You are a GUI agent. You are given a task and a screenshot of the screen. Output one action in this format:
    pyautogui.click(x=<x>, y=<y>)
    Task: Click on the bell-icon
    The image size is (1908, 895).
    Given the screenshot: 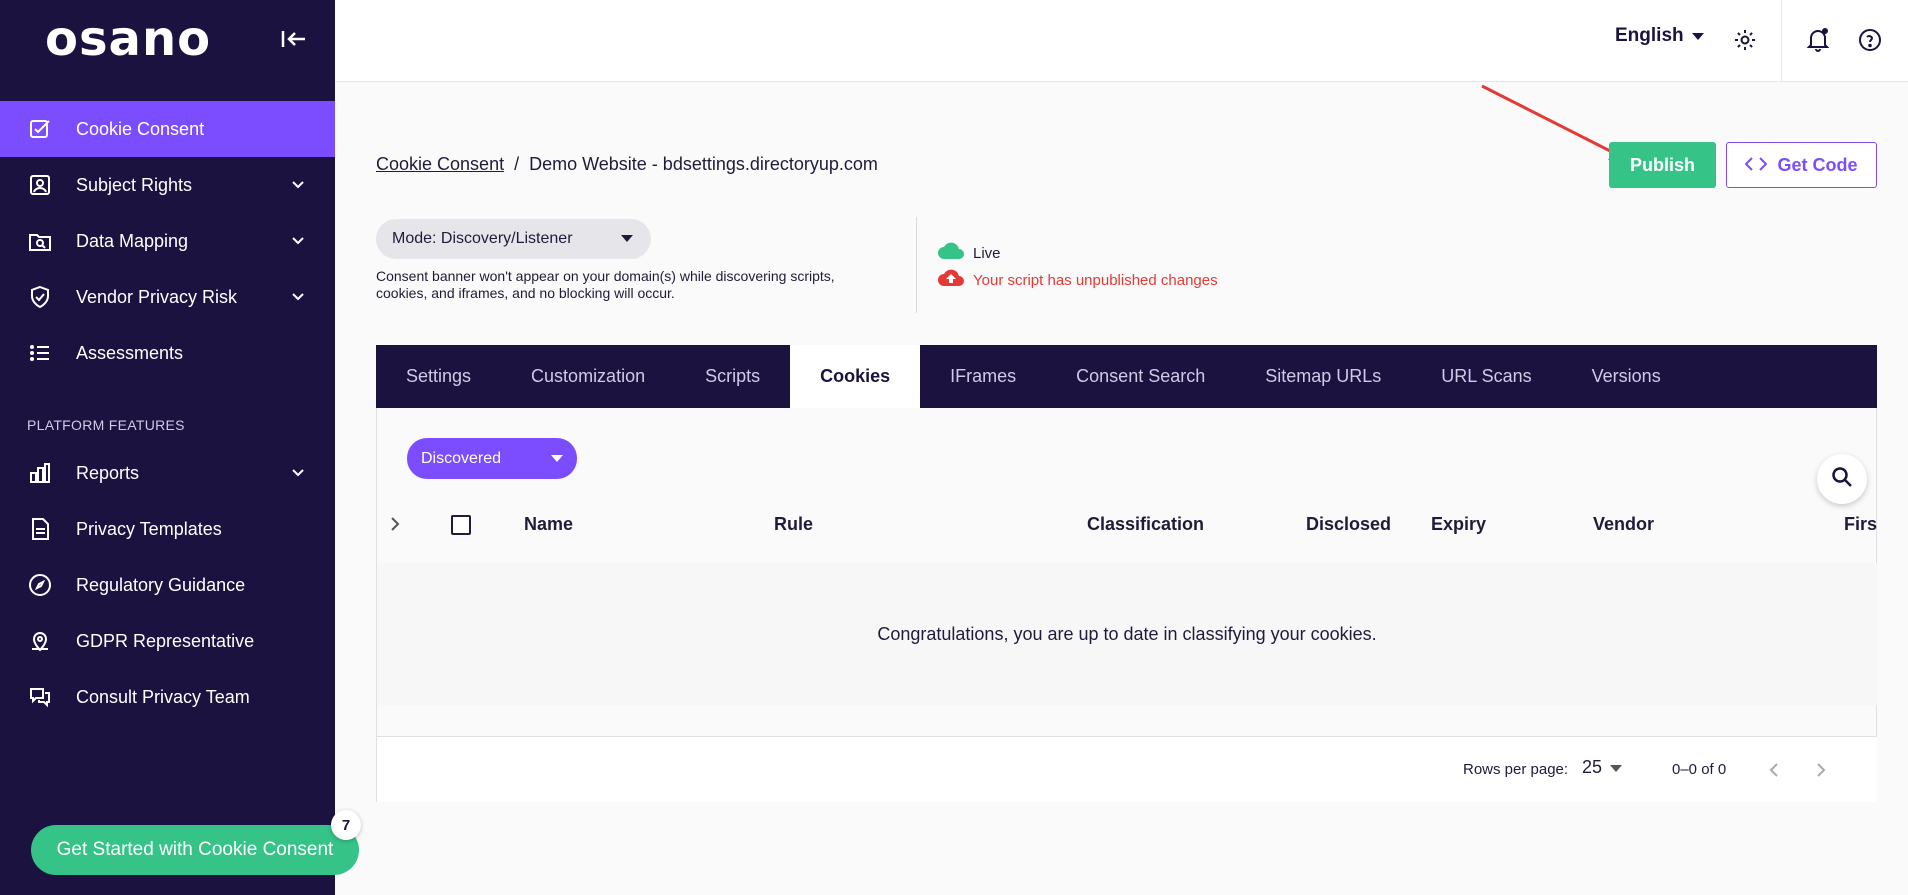 What is the action you would take?
    pyautogui.click(x=1818, y=40)
    